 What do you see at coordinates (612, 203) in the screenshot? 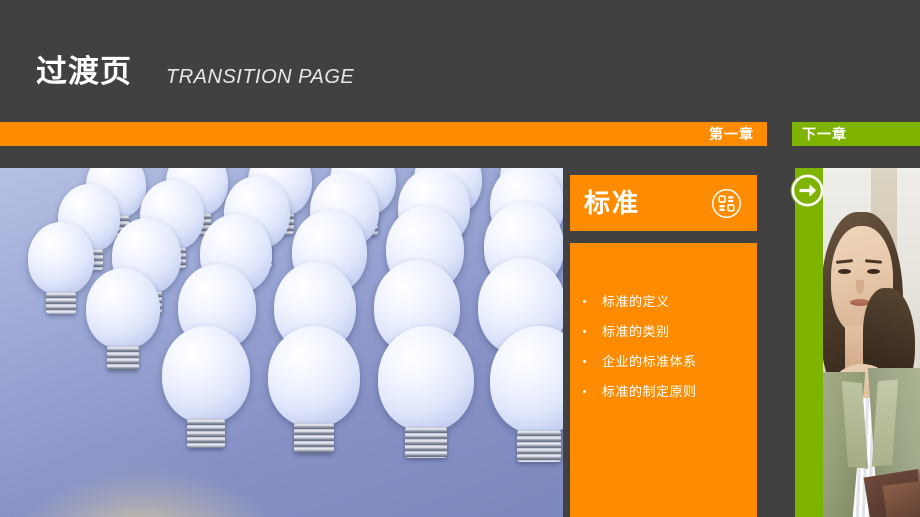
I see `section-title: 标准` at bounding box center [612, 203].